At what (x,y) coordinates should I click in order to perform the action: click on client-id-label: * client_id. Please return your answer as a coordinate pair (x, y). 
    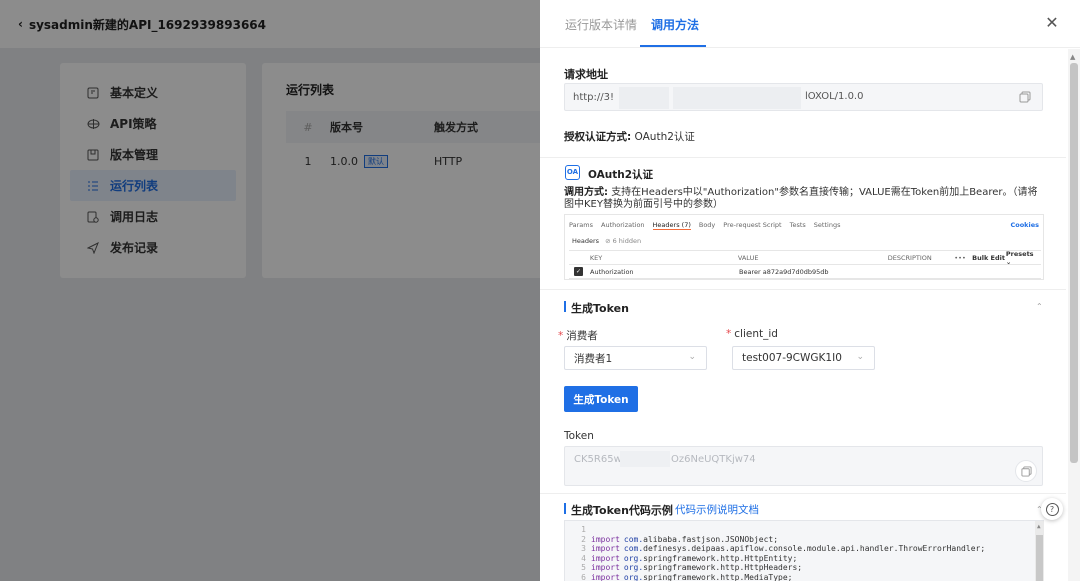
    Looking at the image, I should click on (752, 334).